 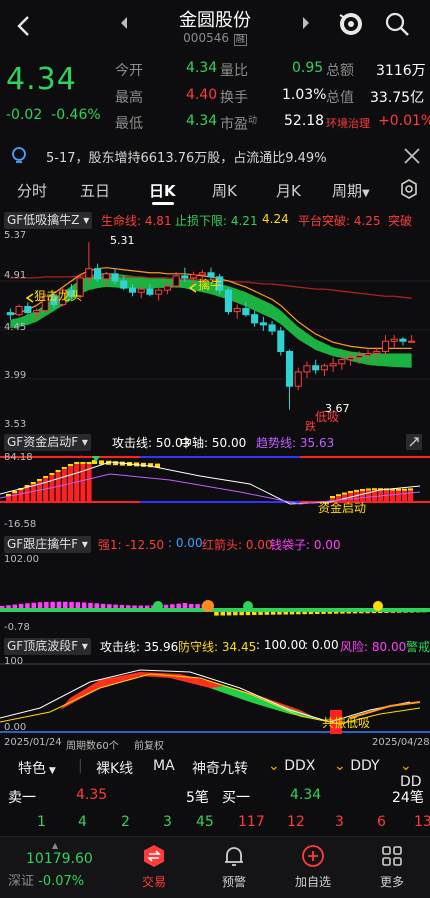 What do you see at coordinates (164, 766) in the screenshot?
I see `tool-ma: MA` at bounding box center [164, 766].